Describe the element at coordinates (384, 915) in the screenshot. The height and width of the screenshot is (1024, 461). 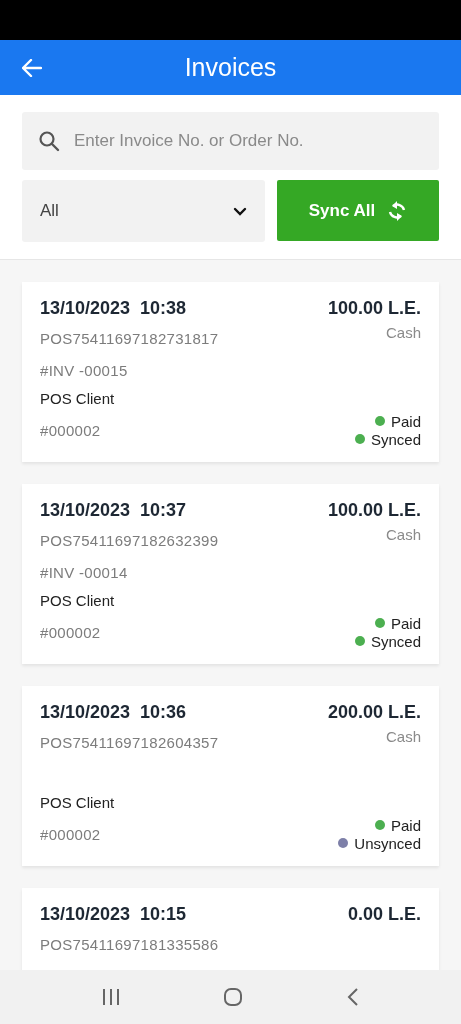
I see `invoice-amount: 0.00 L.E.` at that location.